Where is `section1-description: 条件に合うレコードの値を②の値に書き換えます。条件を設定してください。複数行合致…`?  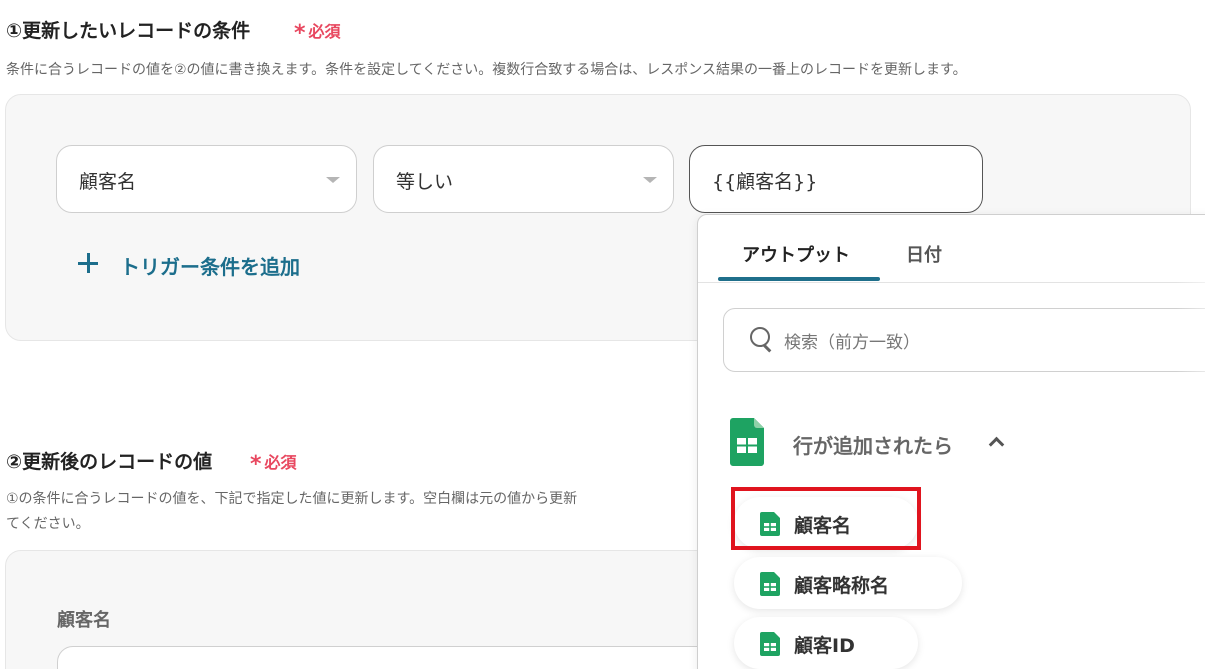 section1-description: 条件に合うレコードの値を②の値に書き換えます。条件を設定してください。複数行合致… is located at coordinates (486, 70).